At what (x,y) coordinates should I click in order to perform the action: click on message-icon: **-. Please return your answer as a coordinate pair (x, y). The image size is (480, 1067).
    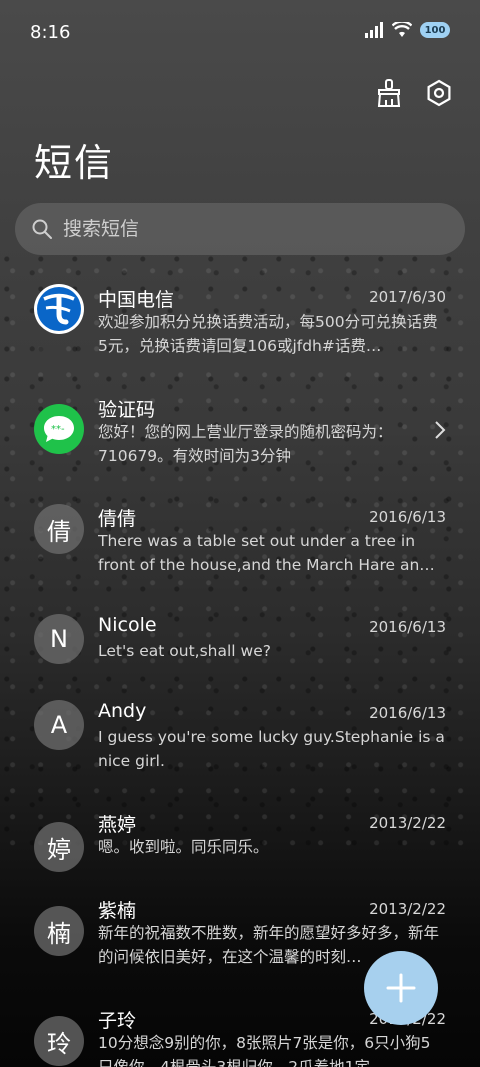
    Looking at the image, I should click on (59, 429).